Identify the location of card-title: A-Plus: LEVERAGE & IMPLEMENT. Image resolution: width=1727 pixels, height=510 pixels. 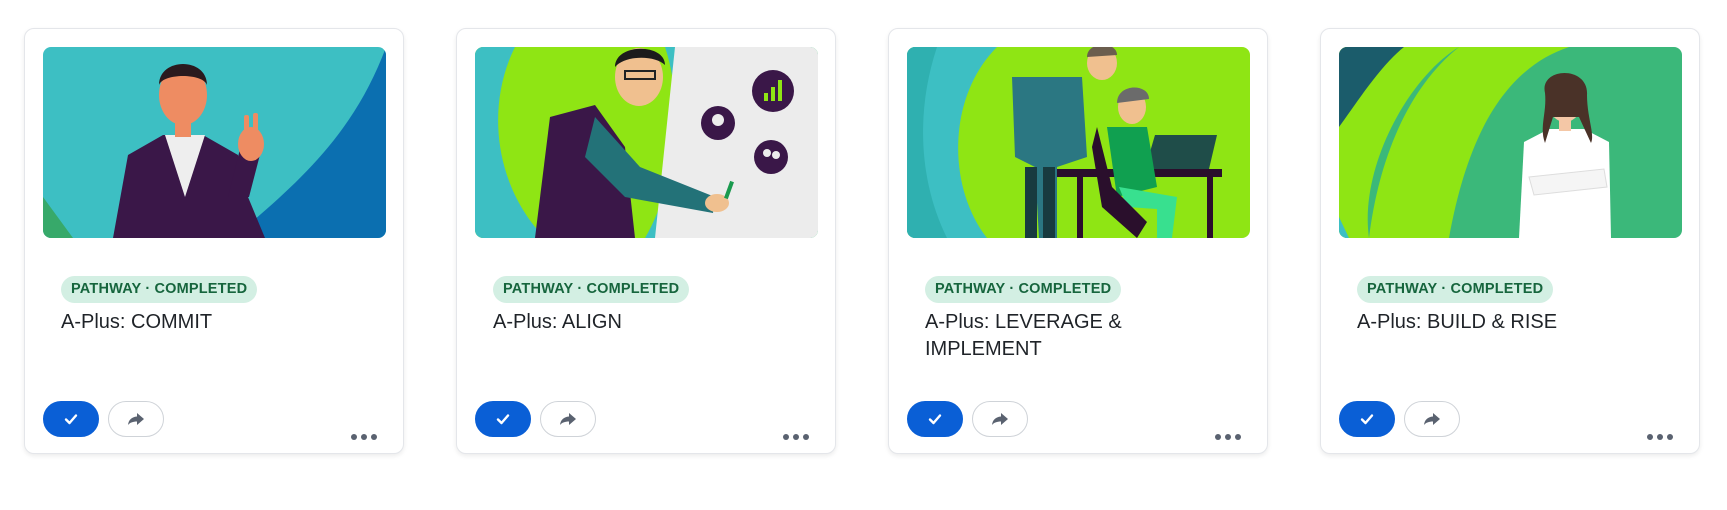
(1080, 336).